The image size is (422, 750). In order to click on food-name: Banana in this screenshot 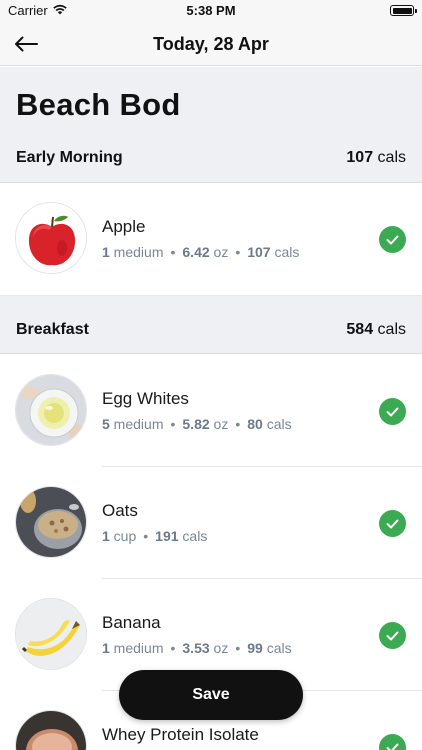, I will do `click(131, 622)`.